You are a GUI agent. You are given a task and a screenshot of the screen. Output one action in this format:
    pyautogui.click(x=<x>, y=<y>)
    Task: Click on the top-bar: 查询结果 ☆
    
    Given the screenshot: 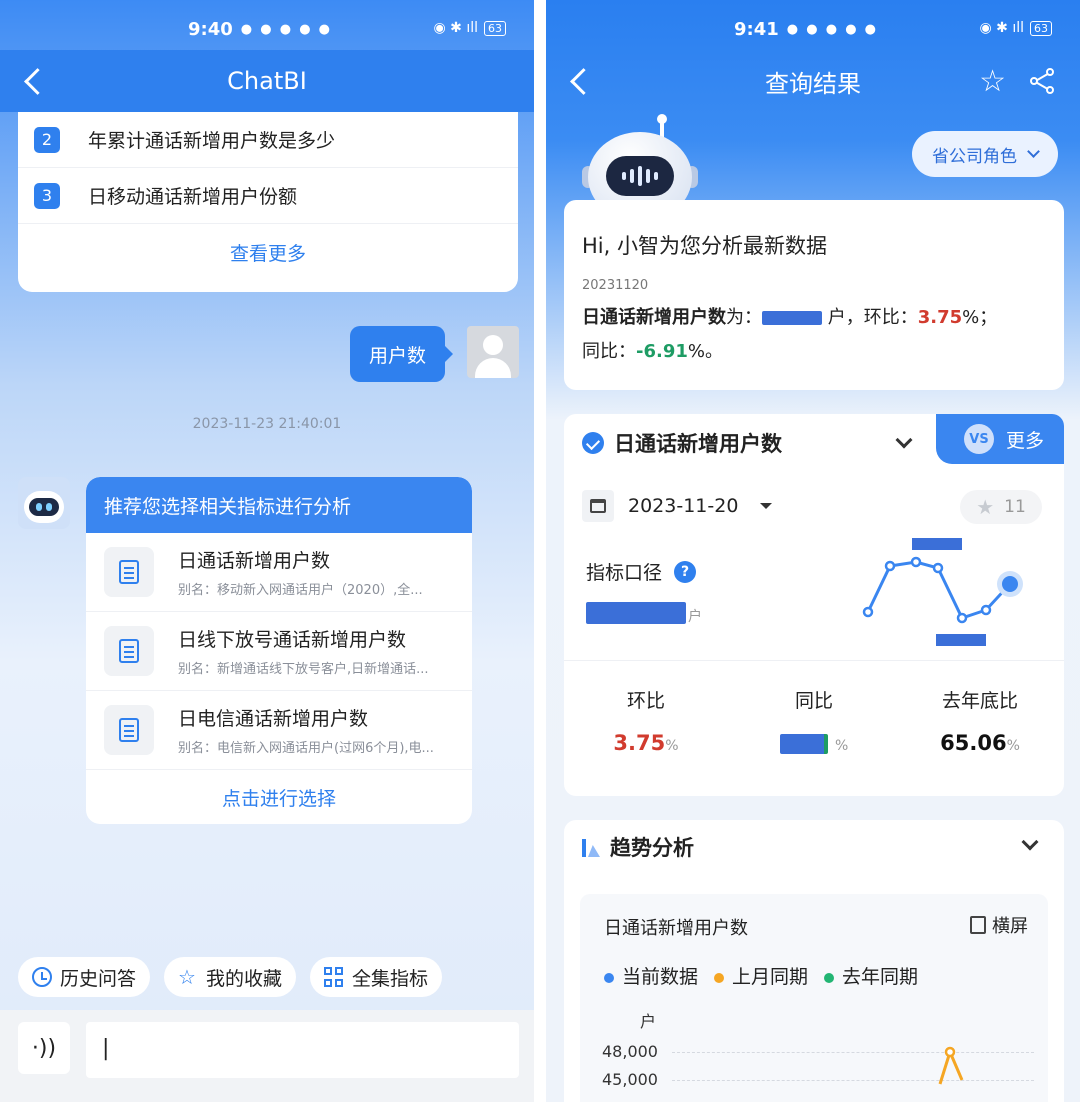 What is the action you would take?
    pyautogui.click(x=813, y=81)
    